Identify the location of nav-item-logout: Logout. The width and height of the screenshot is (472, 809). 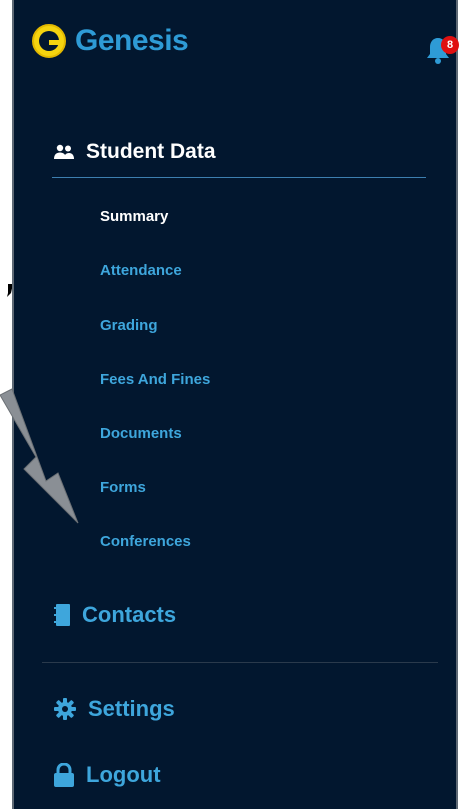
(107, 775).